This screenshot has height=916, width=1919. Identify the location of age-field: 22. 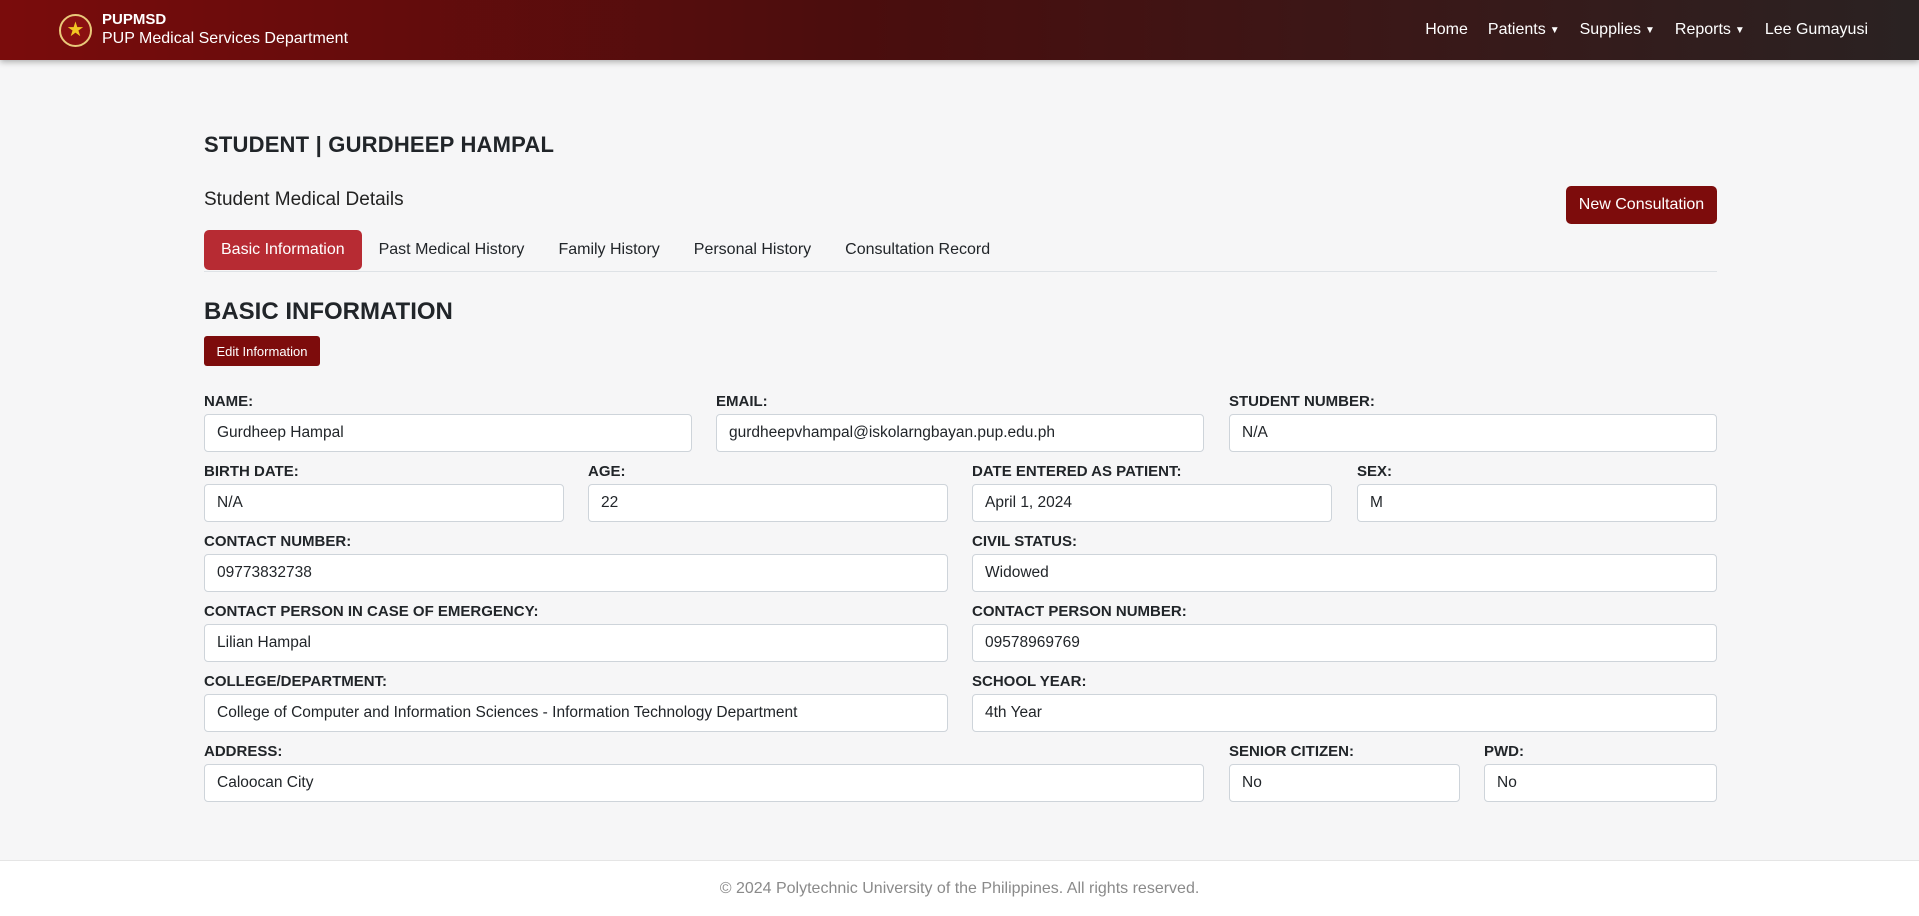
(768, 503).